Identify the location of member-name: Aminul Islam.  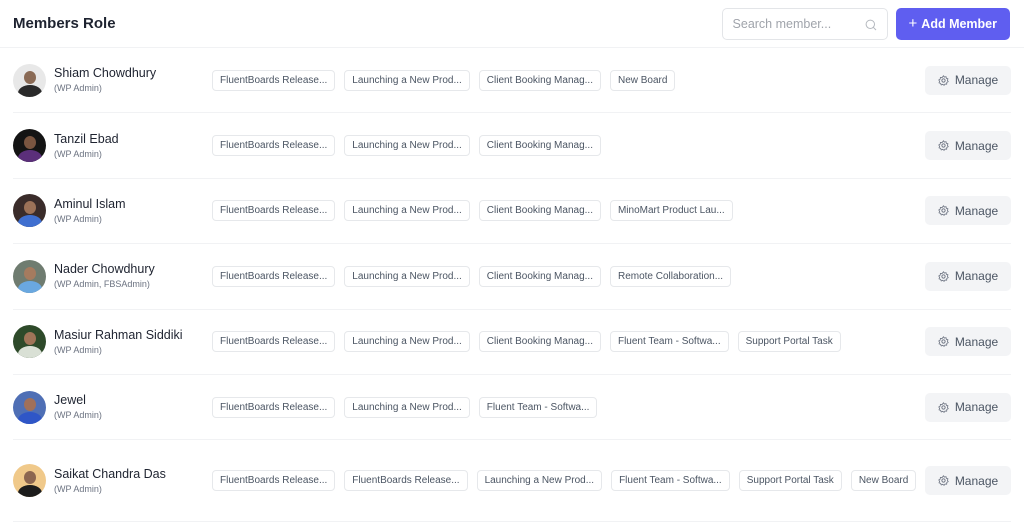
(90, 203).